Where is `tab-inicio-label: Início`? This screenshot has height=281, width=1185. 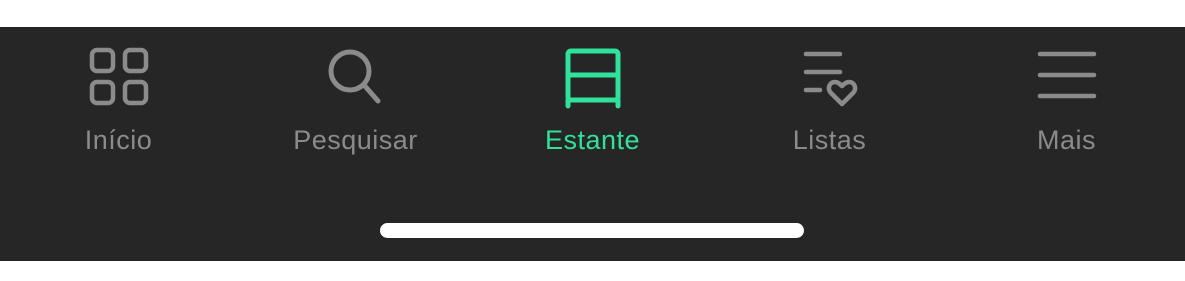 tab-inicio-label: Início is located at coordinates (118, 140).